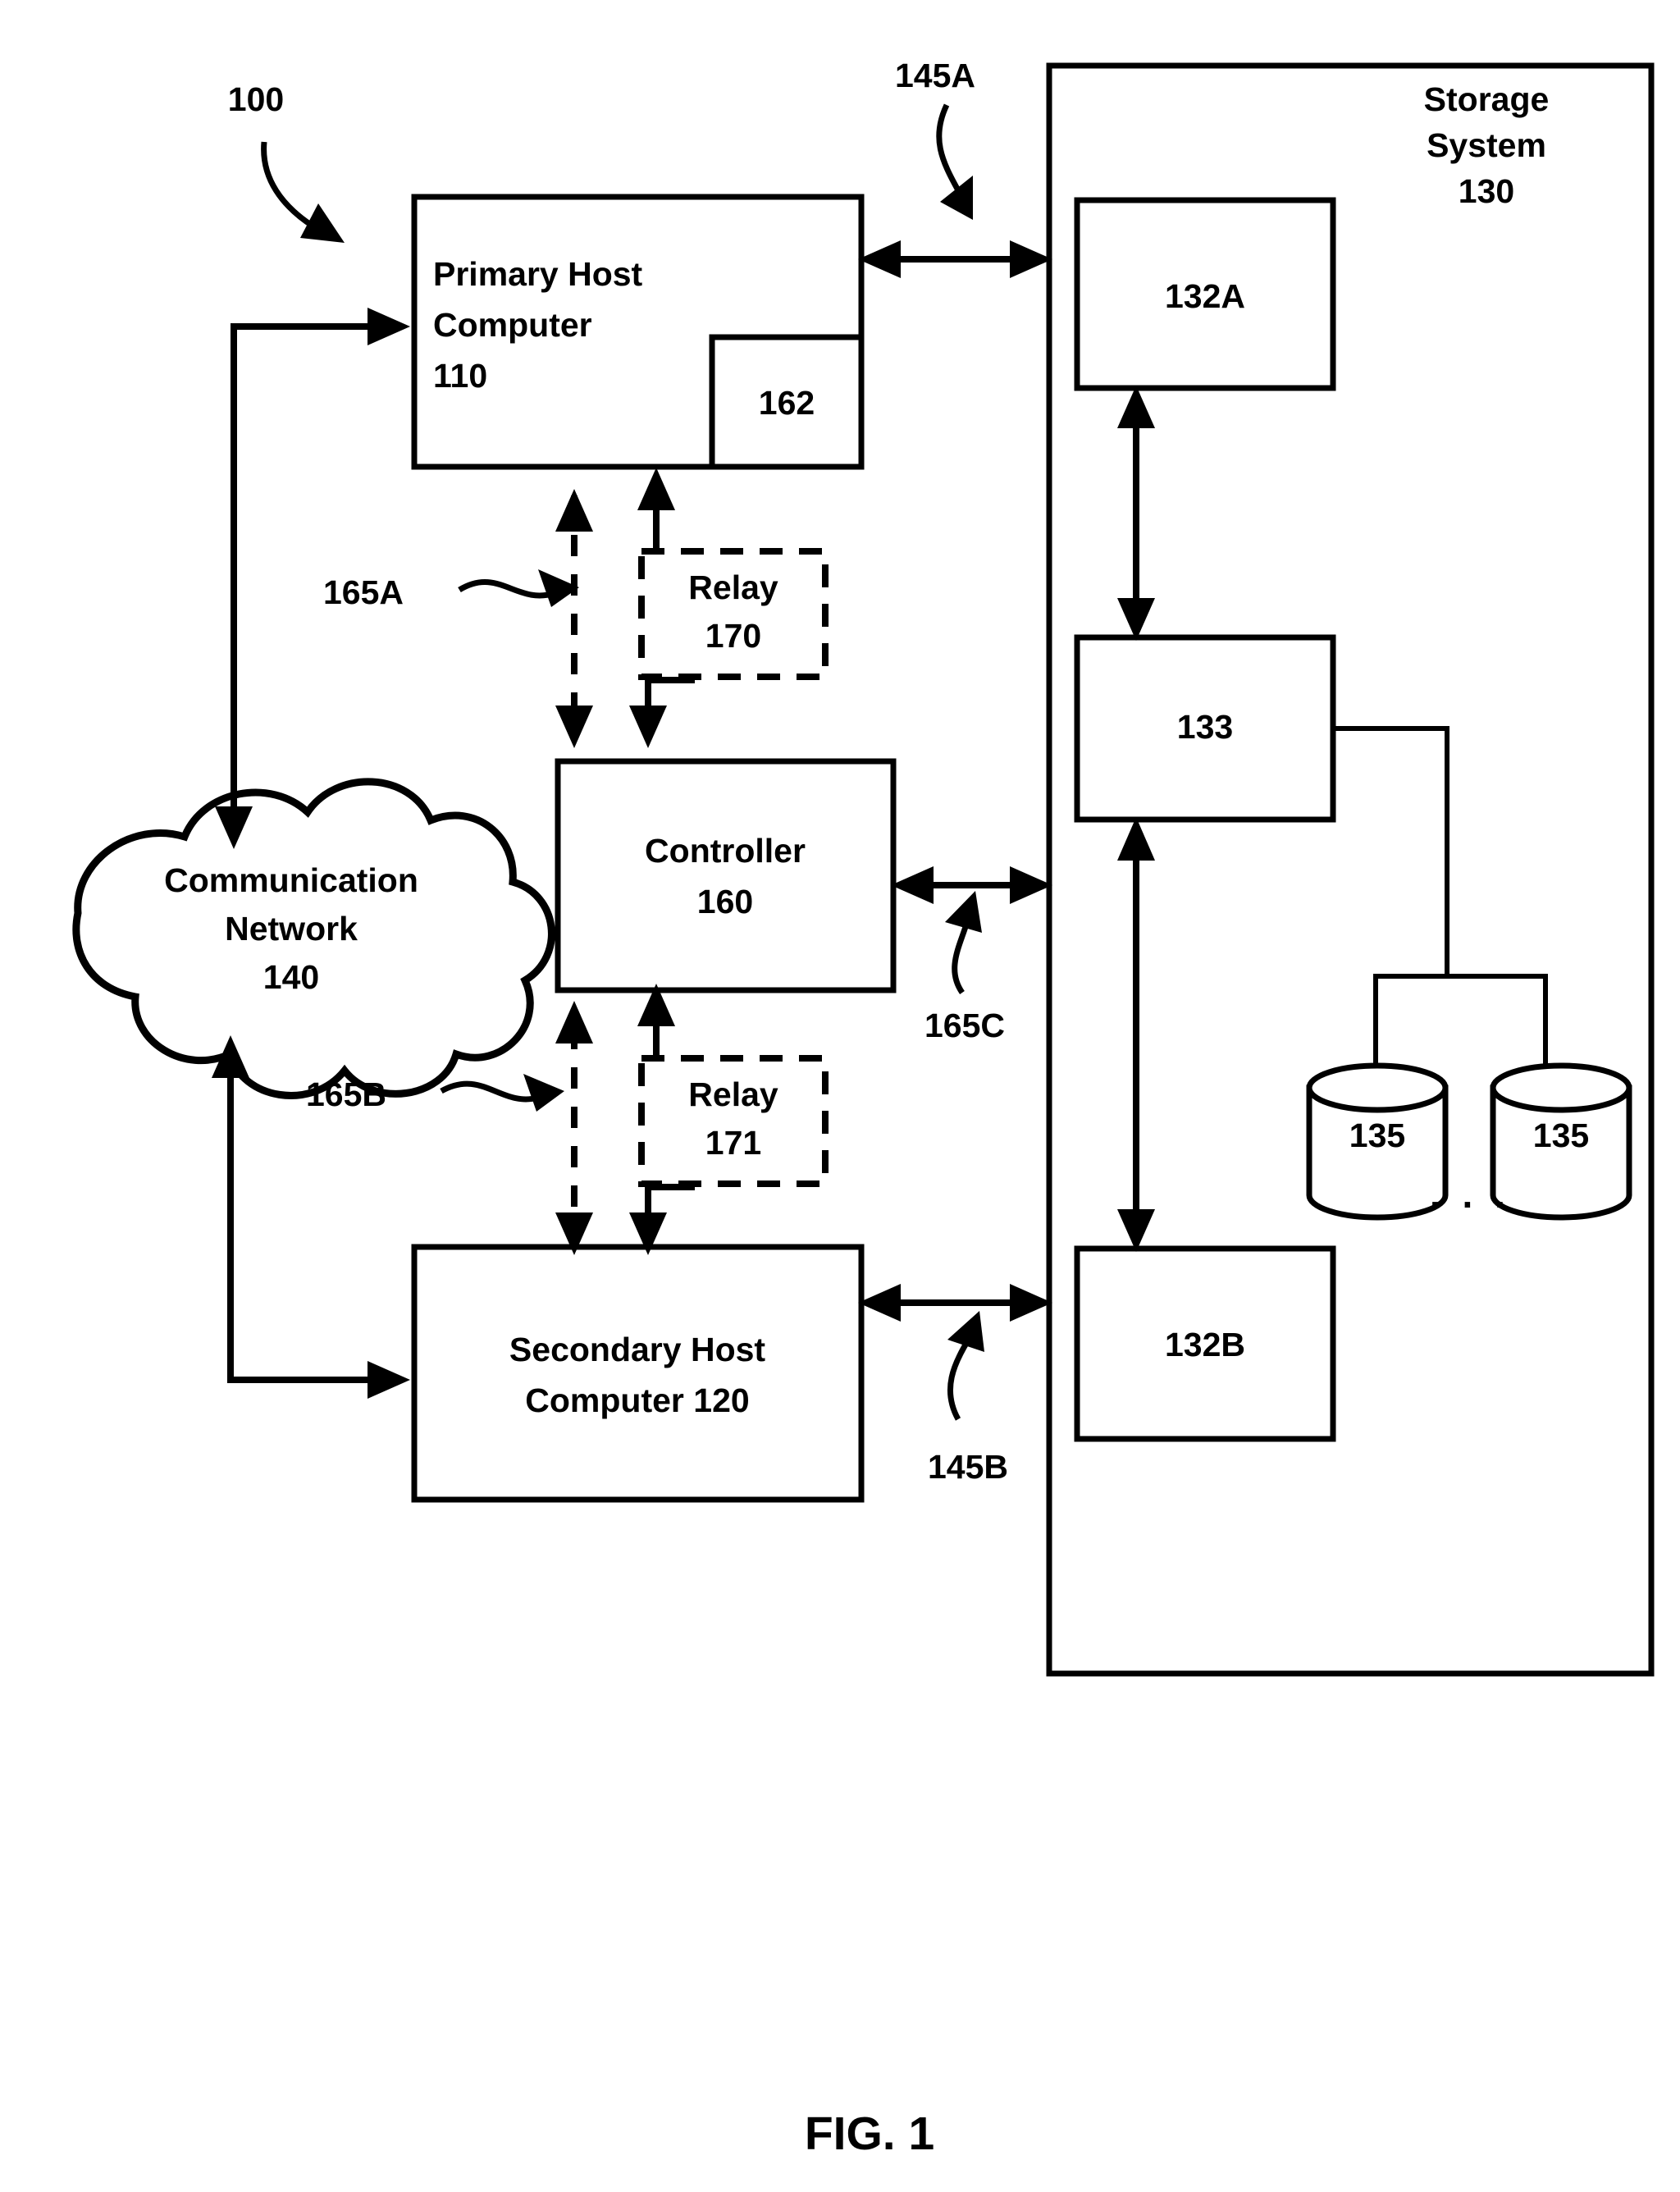  I want to click on storage-node-132b-group: 132B, so click(1205, 1343).